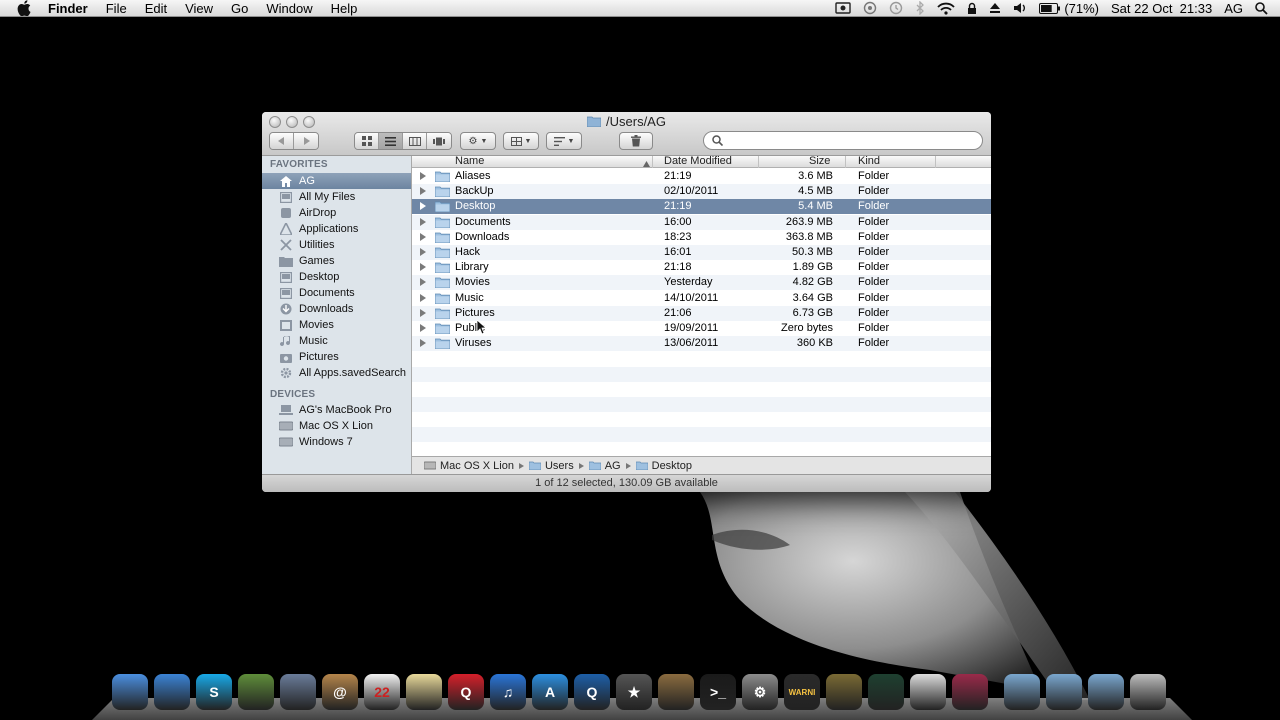  I want to click on documents-stack-icon, so click(1064, 692).